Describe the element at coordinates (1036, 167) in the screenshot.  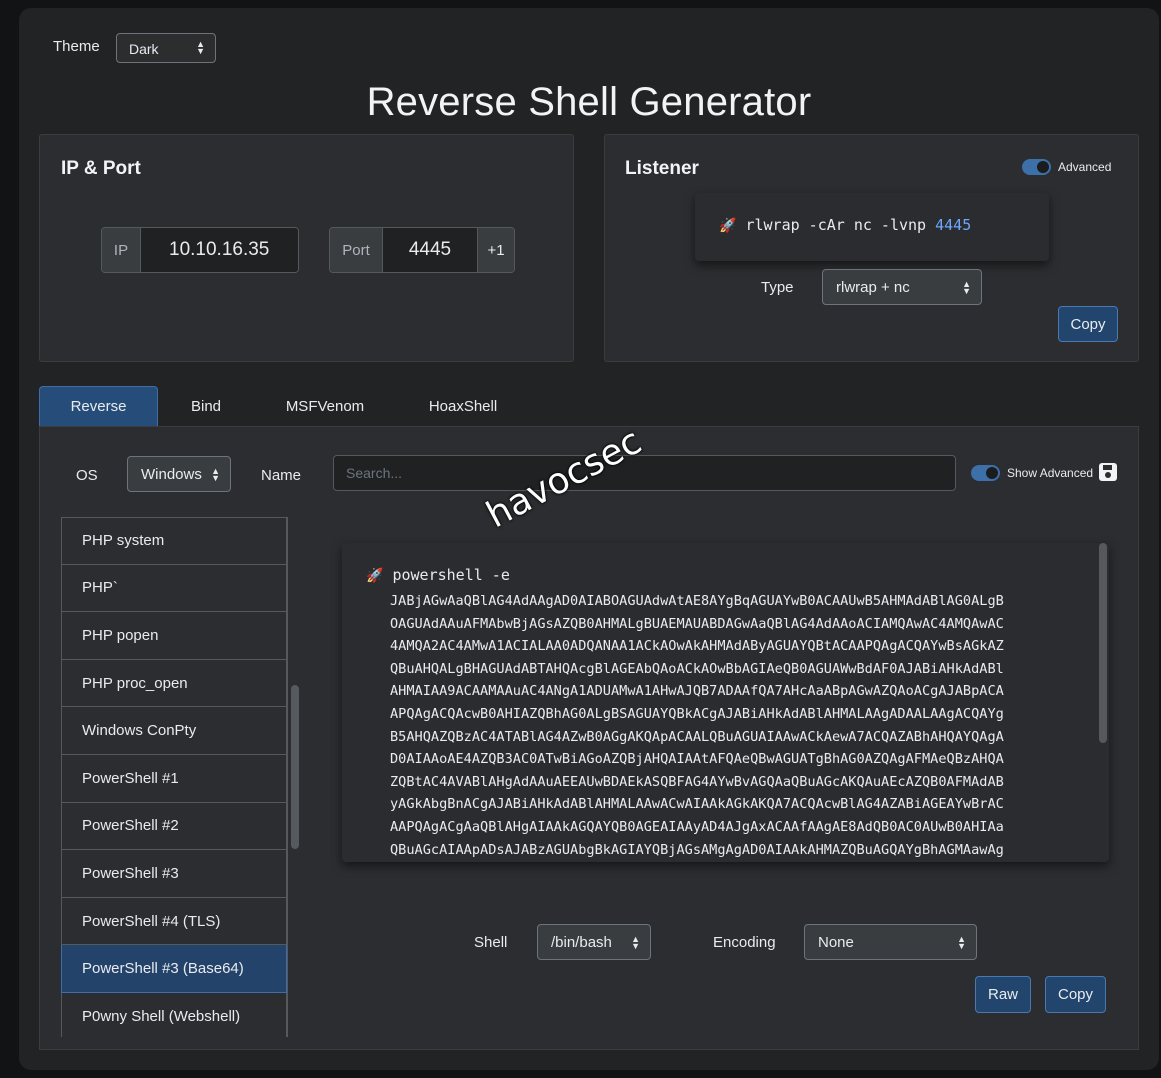
I see `advanced-toggle` at that location.